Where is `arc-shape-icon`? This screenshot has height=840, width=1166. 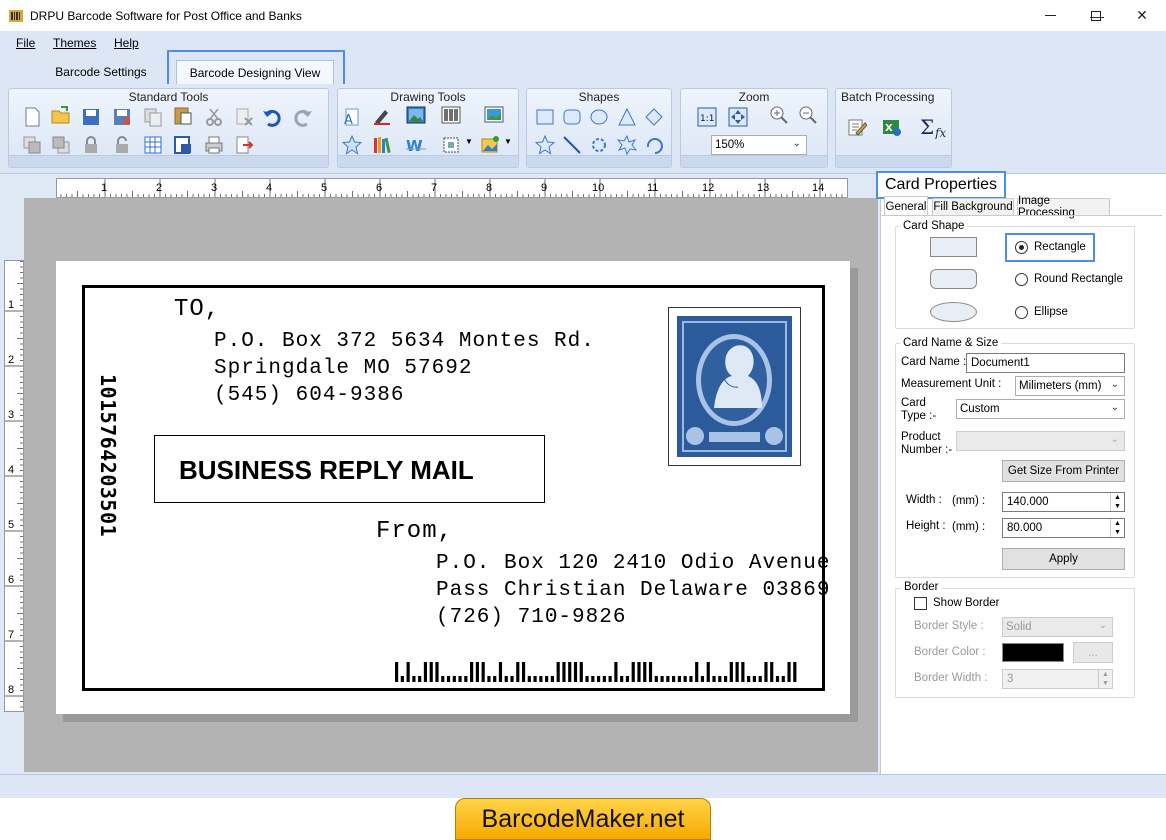 arc-shape-icon is located at coordinates (654, 145).